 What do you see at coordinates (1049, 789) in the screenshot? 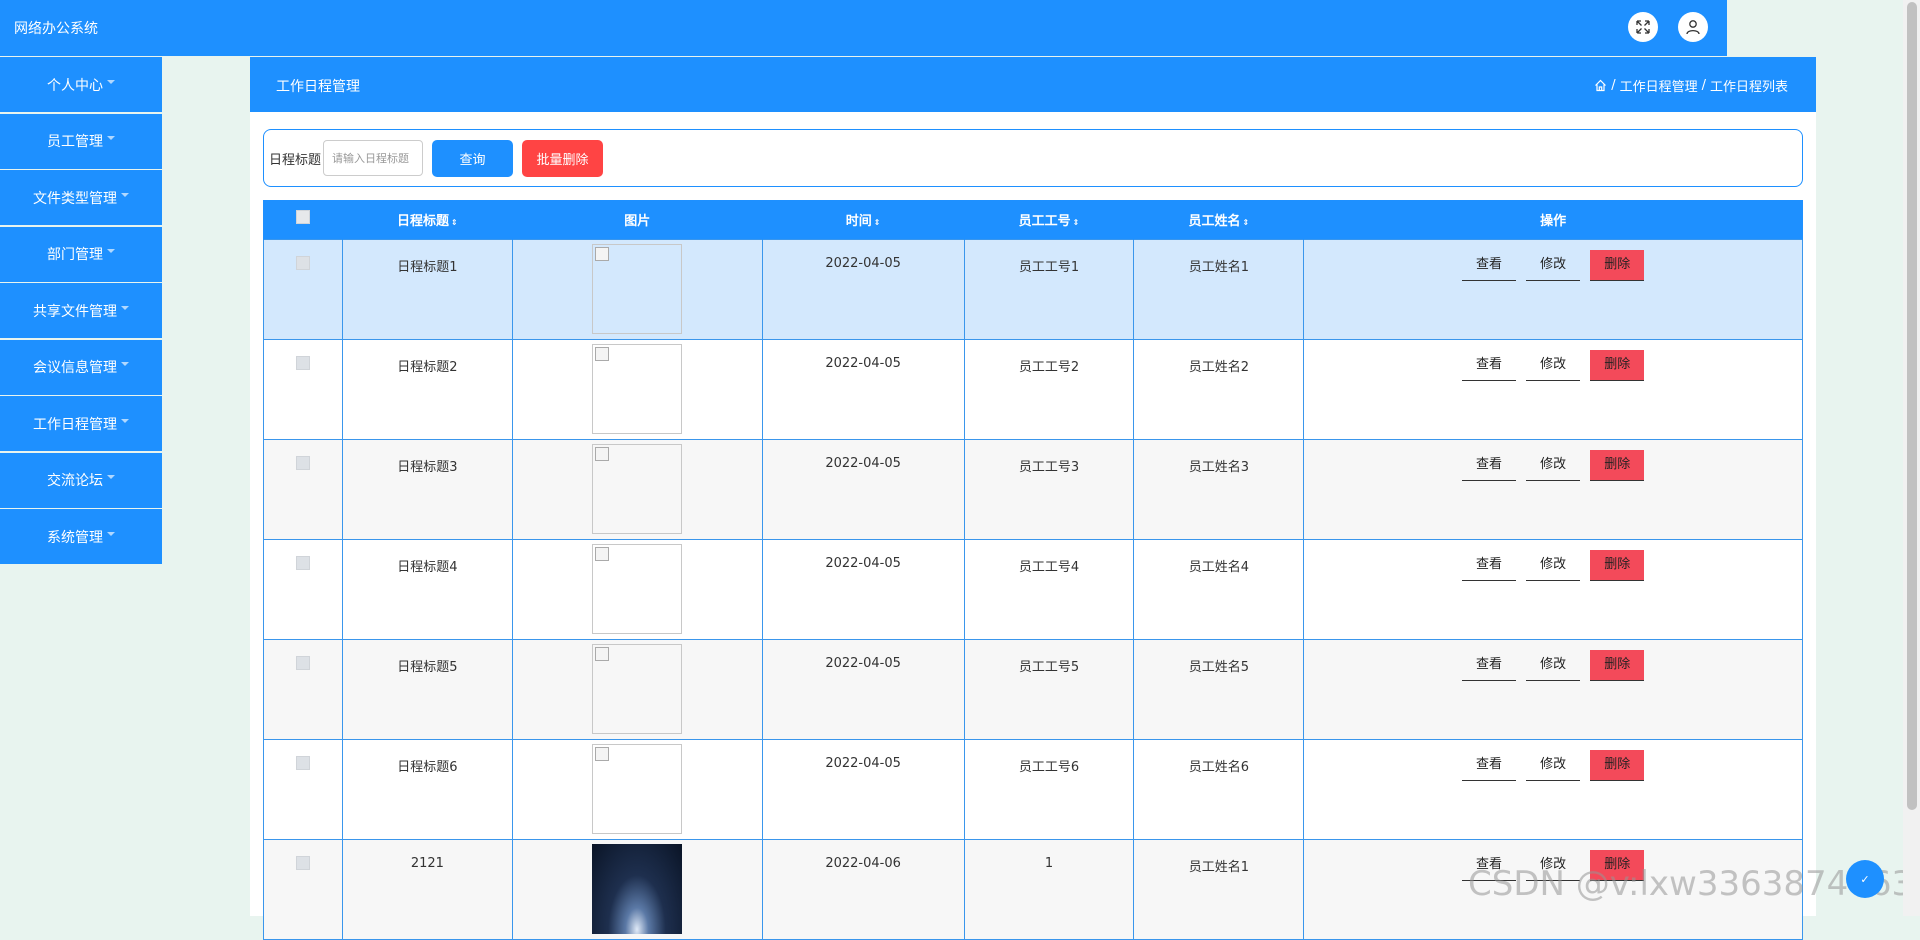
I see `cell-emp-no: 员工工号6` at bounding box center [1049, 789].